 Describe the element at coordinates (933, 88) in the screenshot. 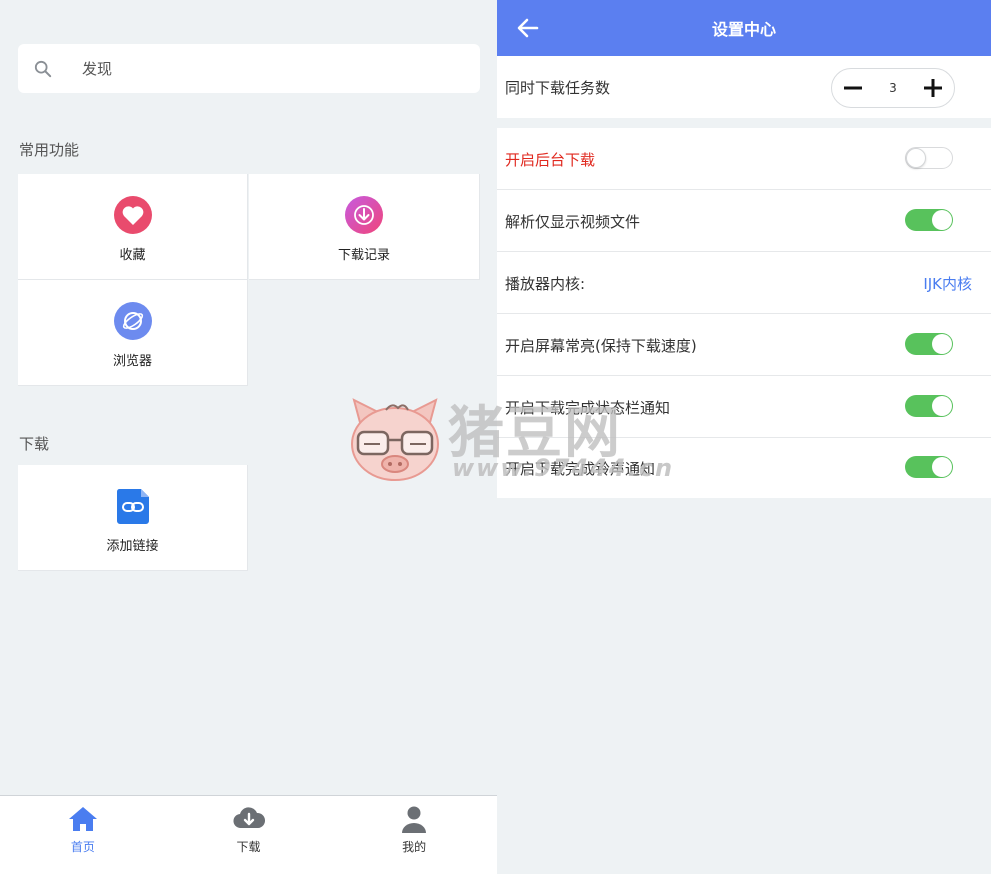

I see `plus-icon` at that location.